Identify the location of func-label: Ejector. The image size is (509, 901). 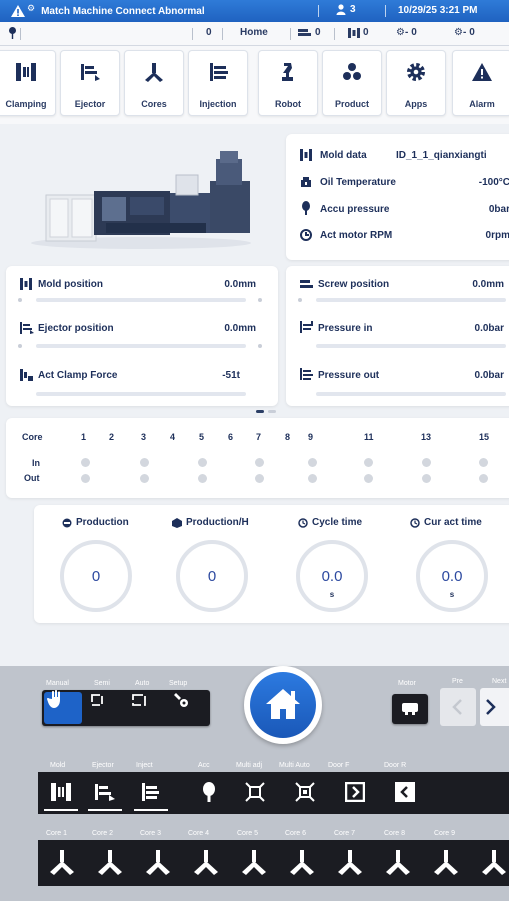
(103, 765).